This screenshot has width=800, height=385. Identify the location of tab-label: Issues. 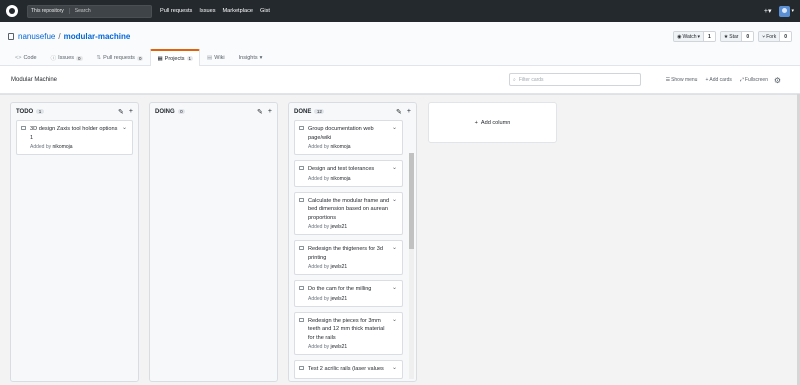
(66, 58).